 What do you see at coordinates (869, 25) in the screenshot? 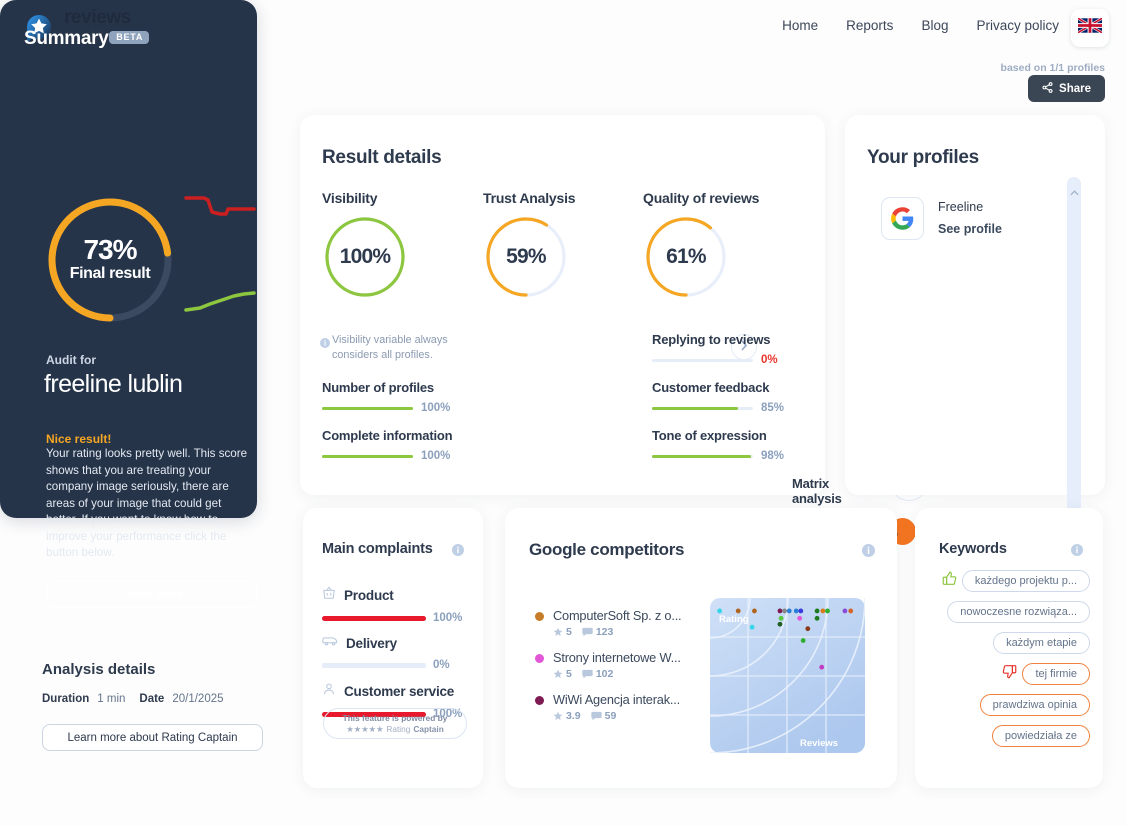
I see `nav-item-reports: Reports` at bounding box center [869, 25].